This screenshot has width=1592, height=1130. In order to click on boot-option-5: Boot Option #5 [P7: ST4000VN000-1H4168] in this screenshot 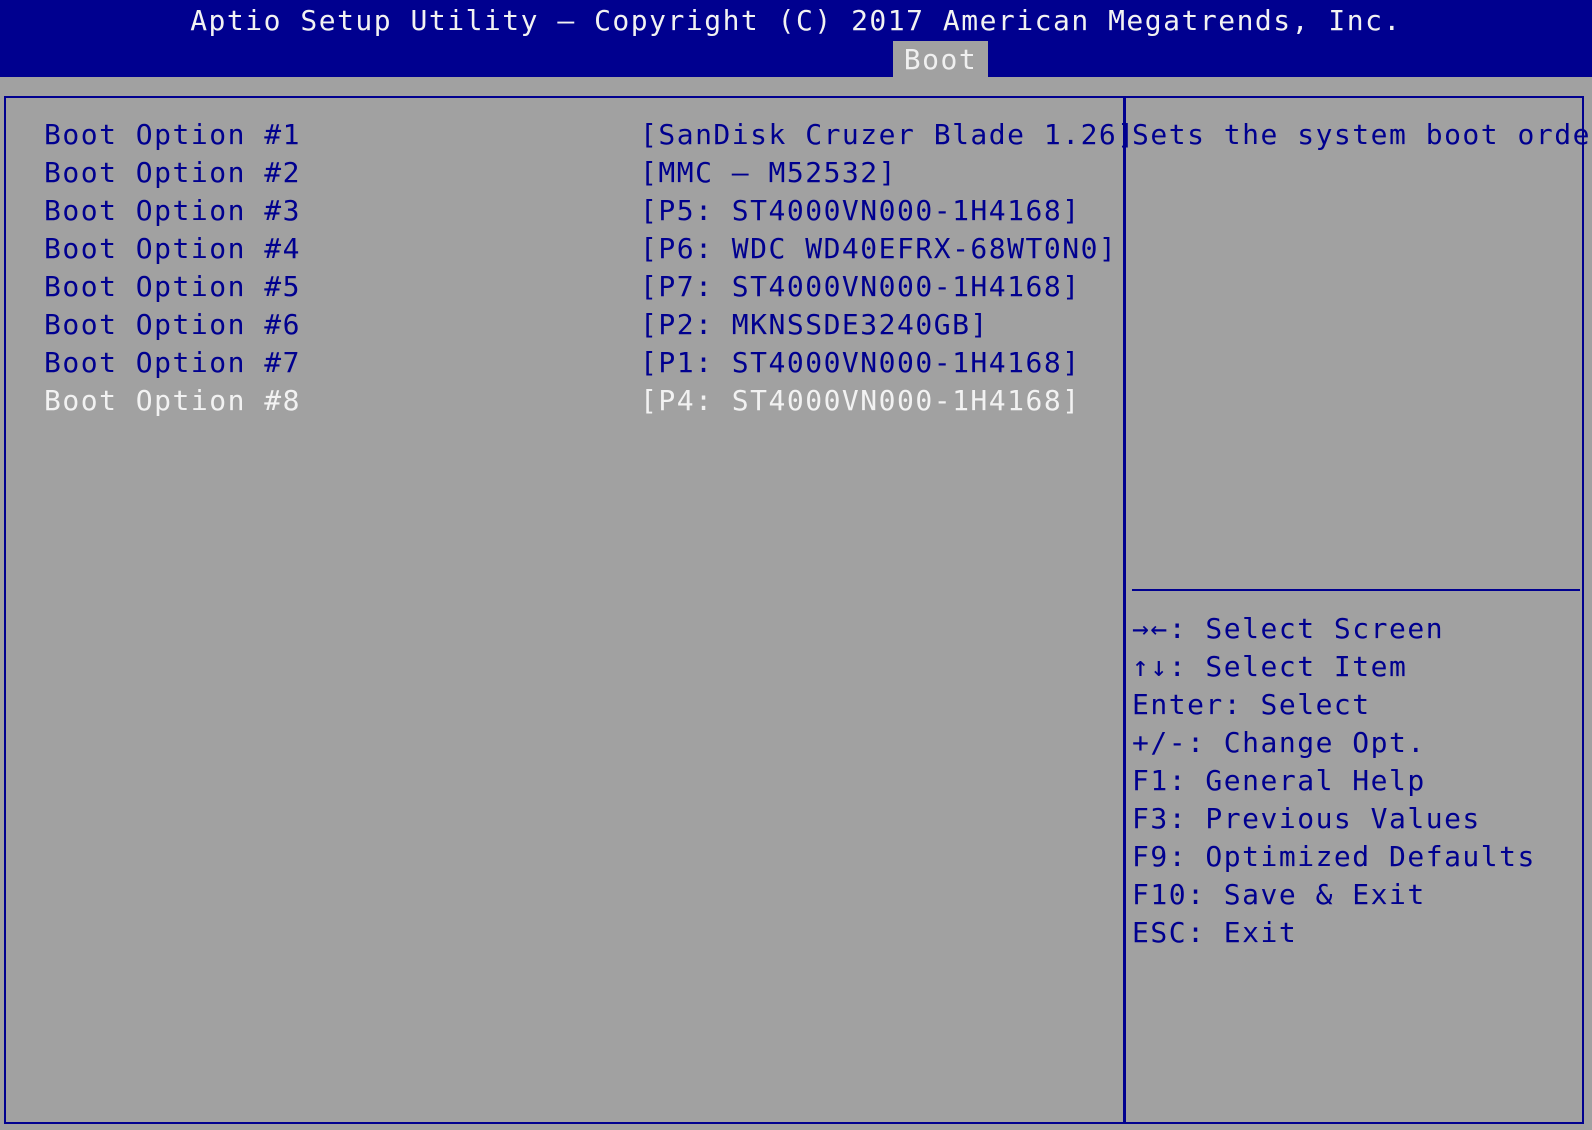, I will do `click(579, 287)`.